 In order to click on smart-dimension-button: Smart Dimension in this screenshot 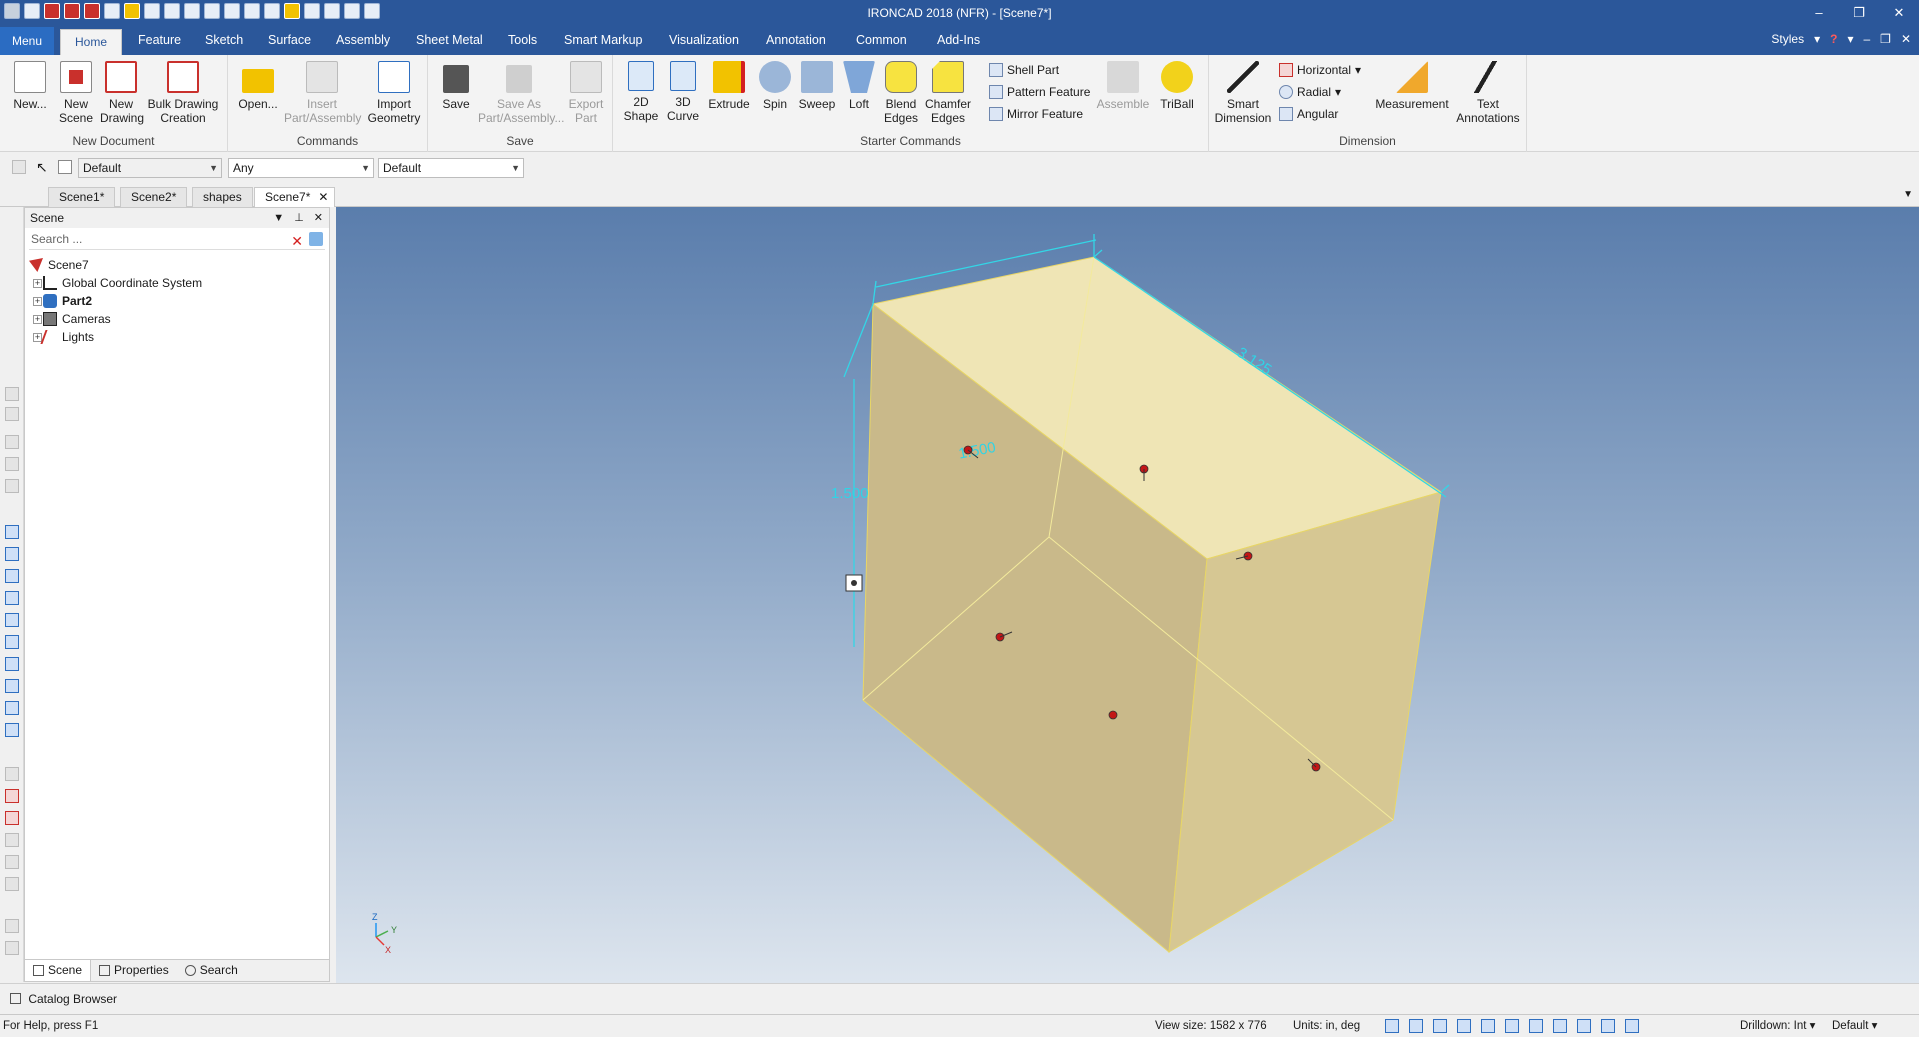, I will do `click(1243, 93)`.